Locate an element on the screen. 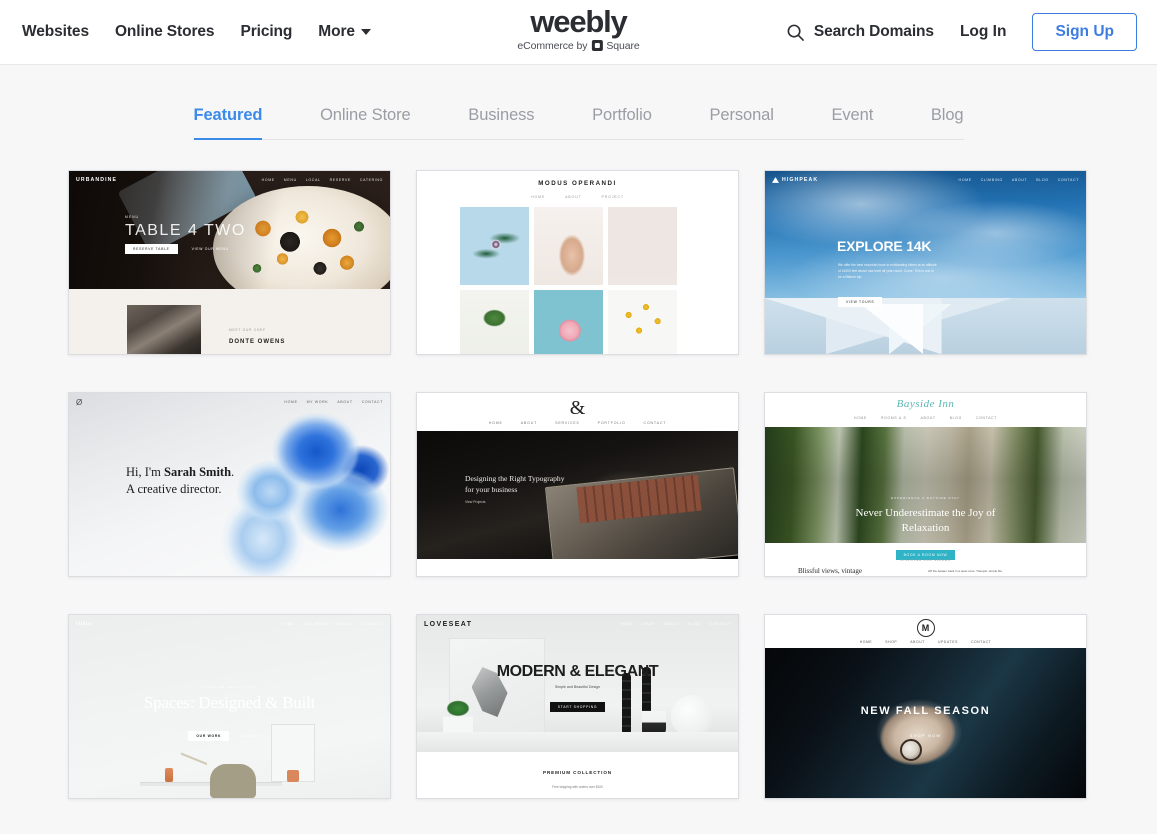 The height and width of the screenshot is (834, 1157). thumb-section-title: Blissful views, vintage is located at coordinates (830, 571).